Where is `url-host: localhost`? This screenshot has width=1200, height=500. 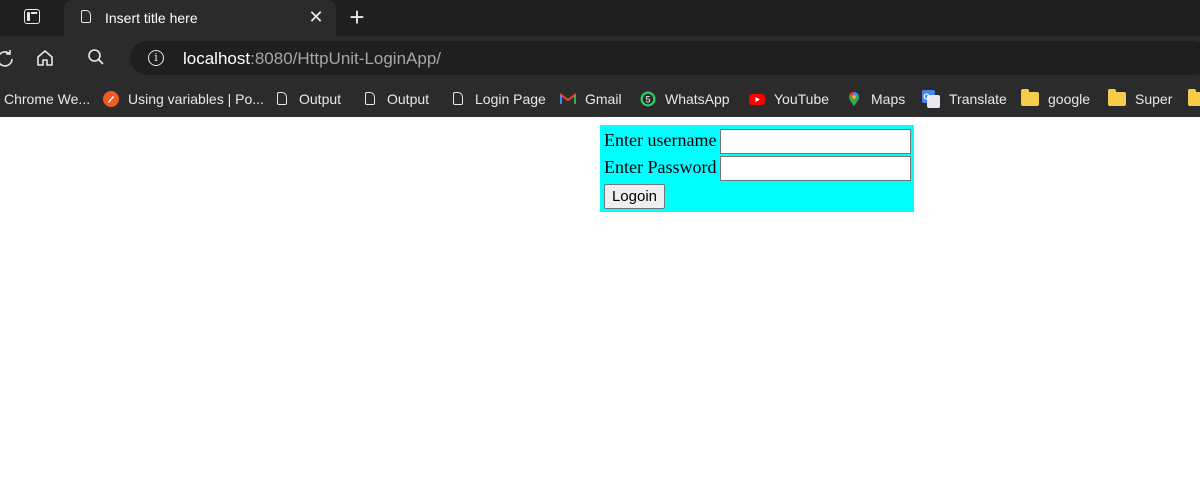 url-host: localhost is located at coordinates (217, 58).